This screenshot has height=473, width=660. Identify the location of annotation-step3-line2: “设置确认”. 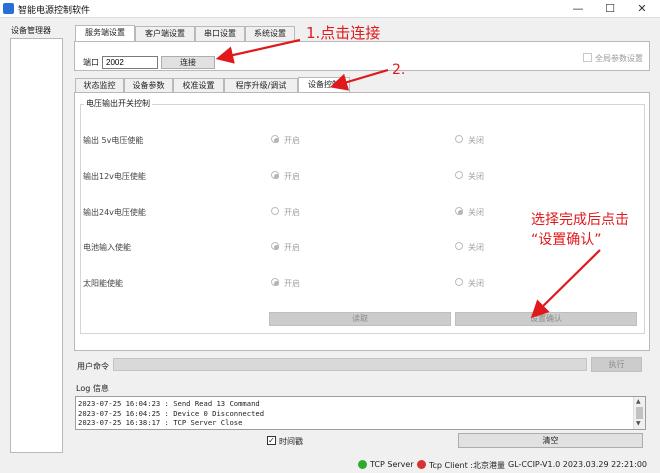
(566, 240).